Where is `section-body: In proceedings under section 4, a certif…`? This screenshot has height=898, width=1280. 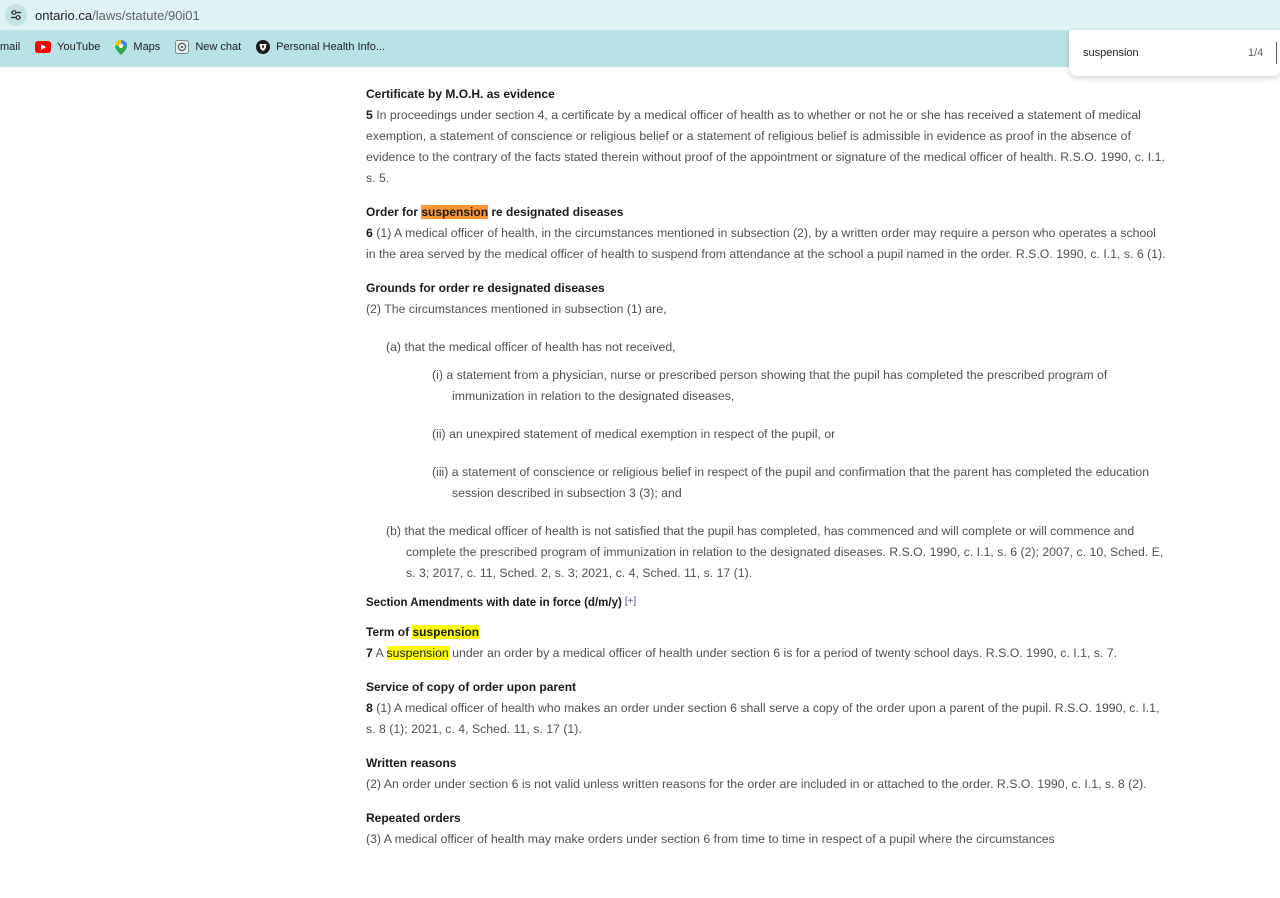 section-body: In proceedings under section 4, a certif… is located at coordinates (765, 146).